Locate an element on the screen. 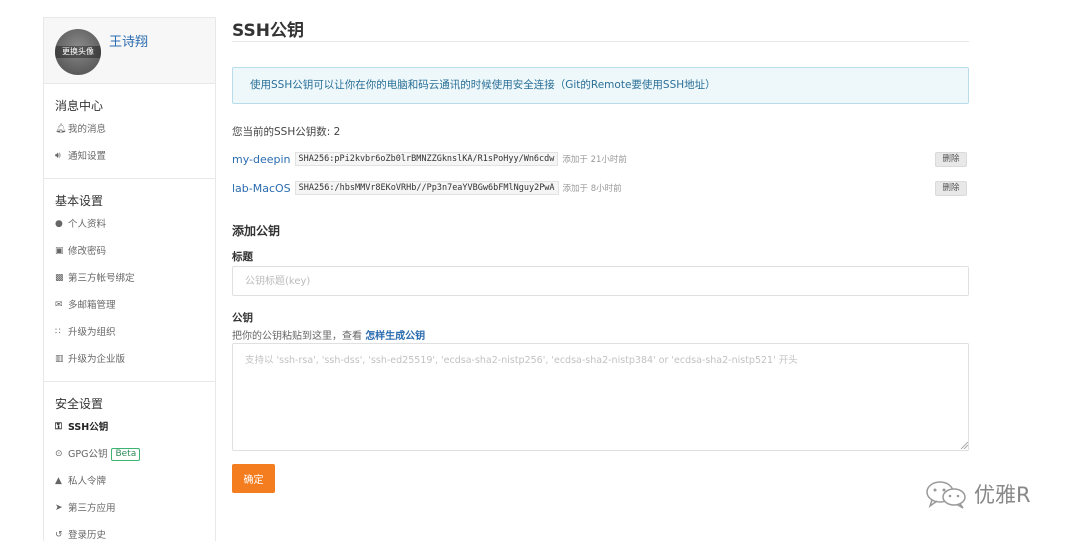  sidebar-item-my-messages: 🔔︎ 我的消息 is located at coordinates (129, 129).